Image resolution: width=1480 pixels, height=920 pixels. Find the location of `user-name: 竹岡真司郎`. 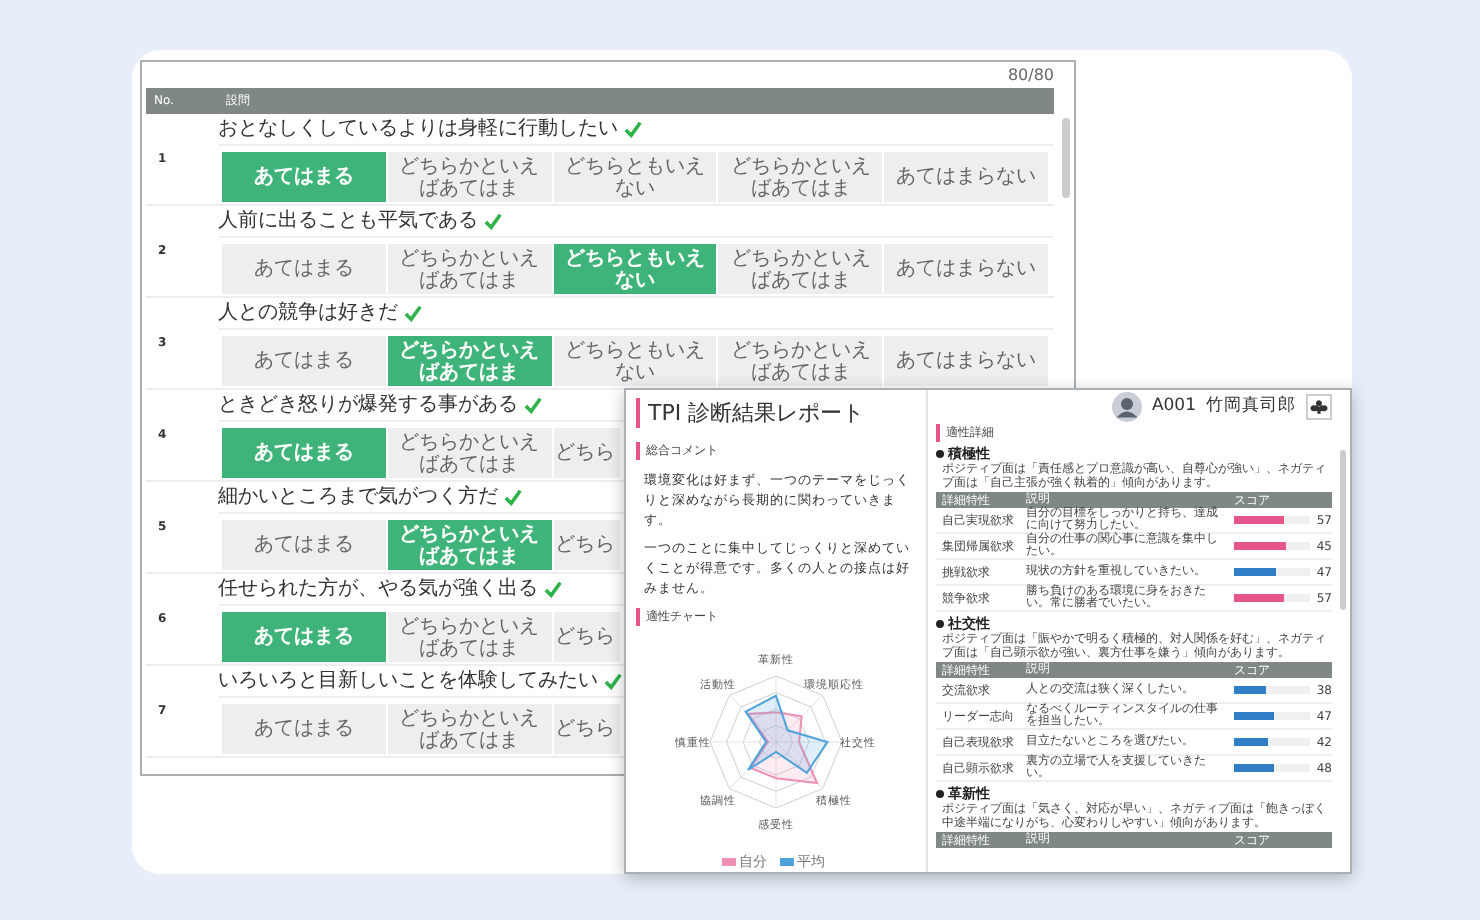

user-name: 竹岡真司郎 is located at coordinates (1251, 406).